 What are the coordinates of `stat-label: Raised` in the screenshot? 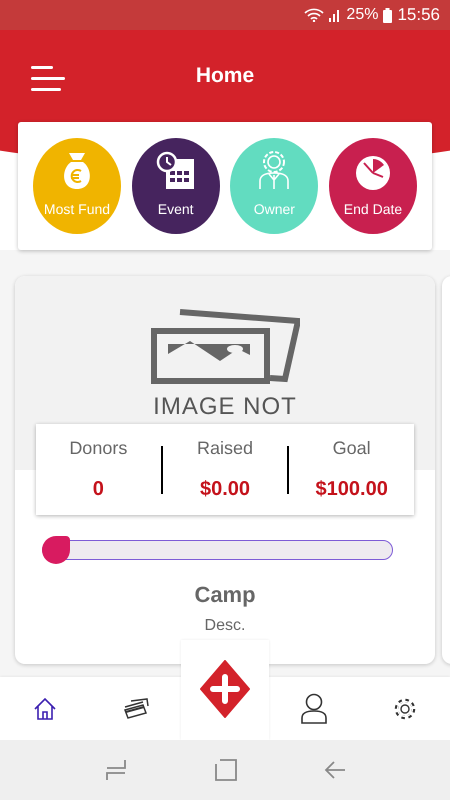 It's located at (225, 448).